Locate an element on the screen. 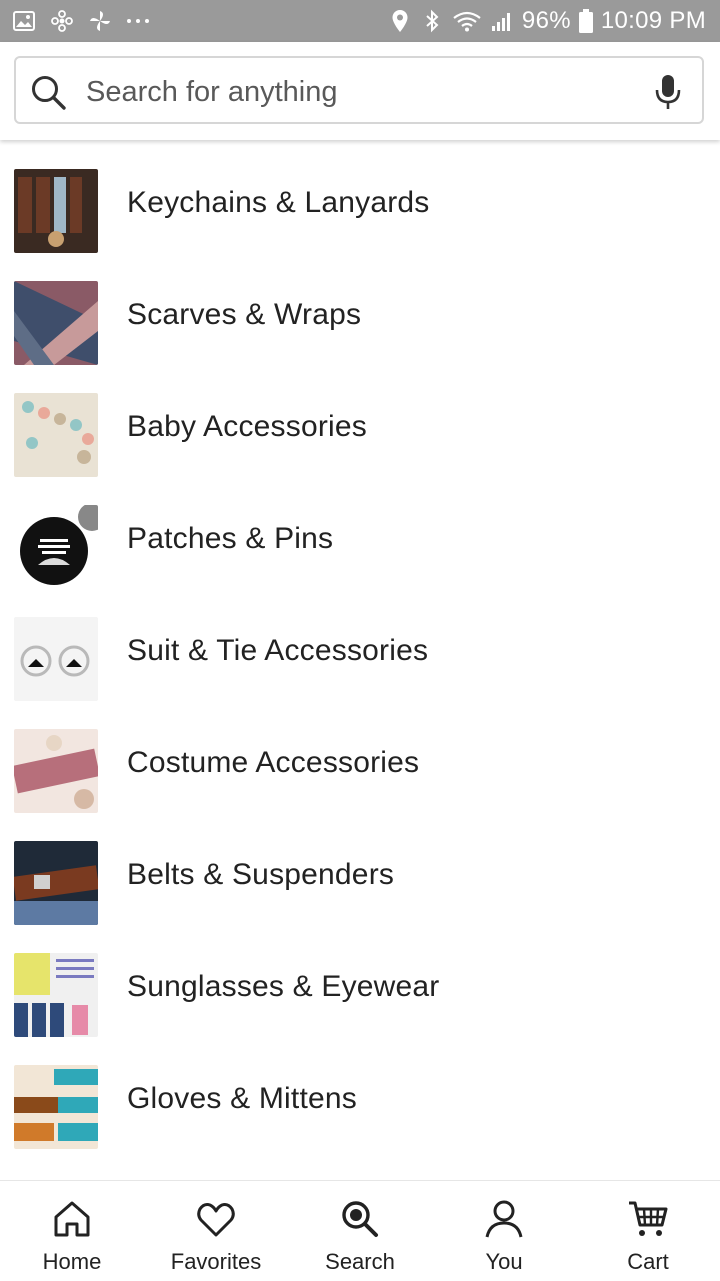 The height and width of the screenshot is (1281, 720). signal-icon is located at coordinates (502, 21).